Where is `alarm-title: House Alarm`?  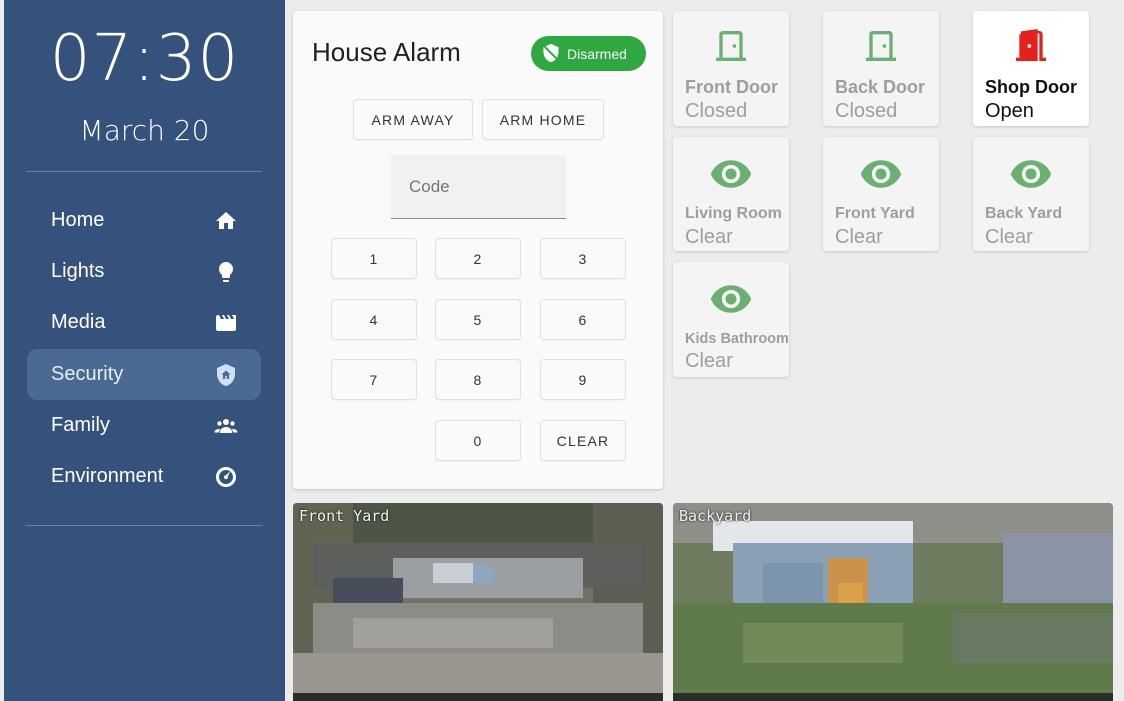 alarm-title: House Alarm is located at coordinates (386, 52).